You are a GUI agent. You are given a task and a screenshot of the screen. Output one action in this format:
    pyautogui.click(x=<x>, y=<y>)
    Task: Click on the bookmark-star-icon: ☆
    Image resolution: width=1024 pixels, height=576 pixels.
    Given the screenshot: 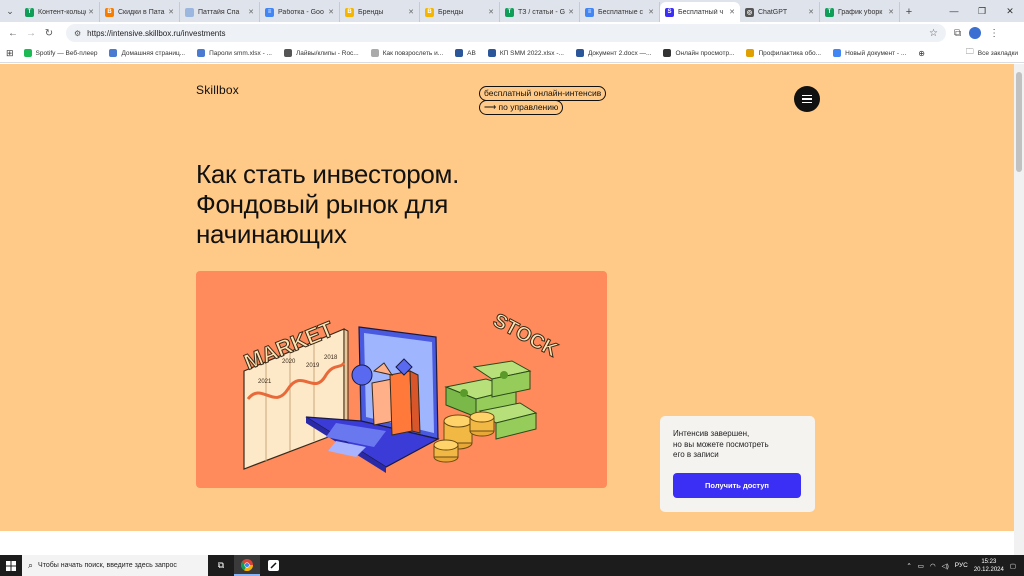 What is the action you would take?
    pyautogui.click(x=933, y=33)
    